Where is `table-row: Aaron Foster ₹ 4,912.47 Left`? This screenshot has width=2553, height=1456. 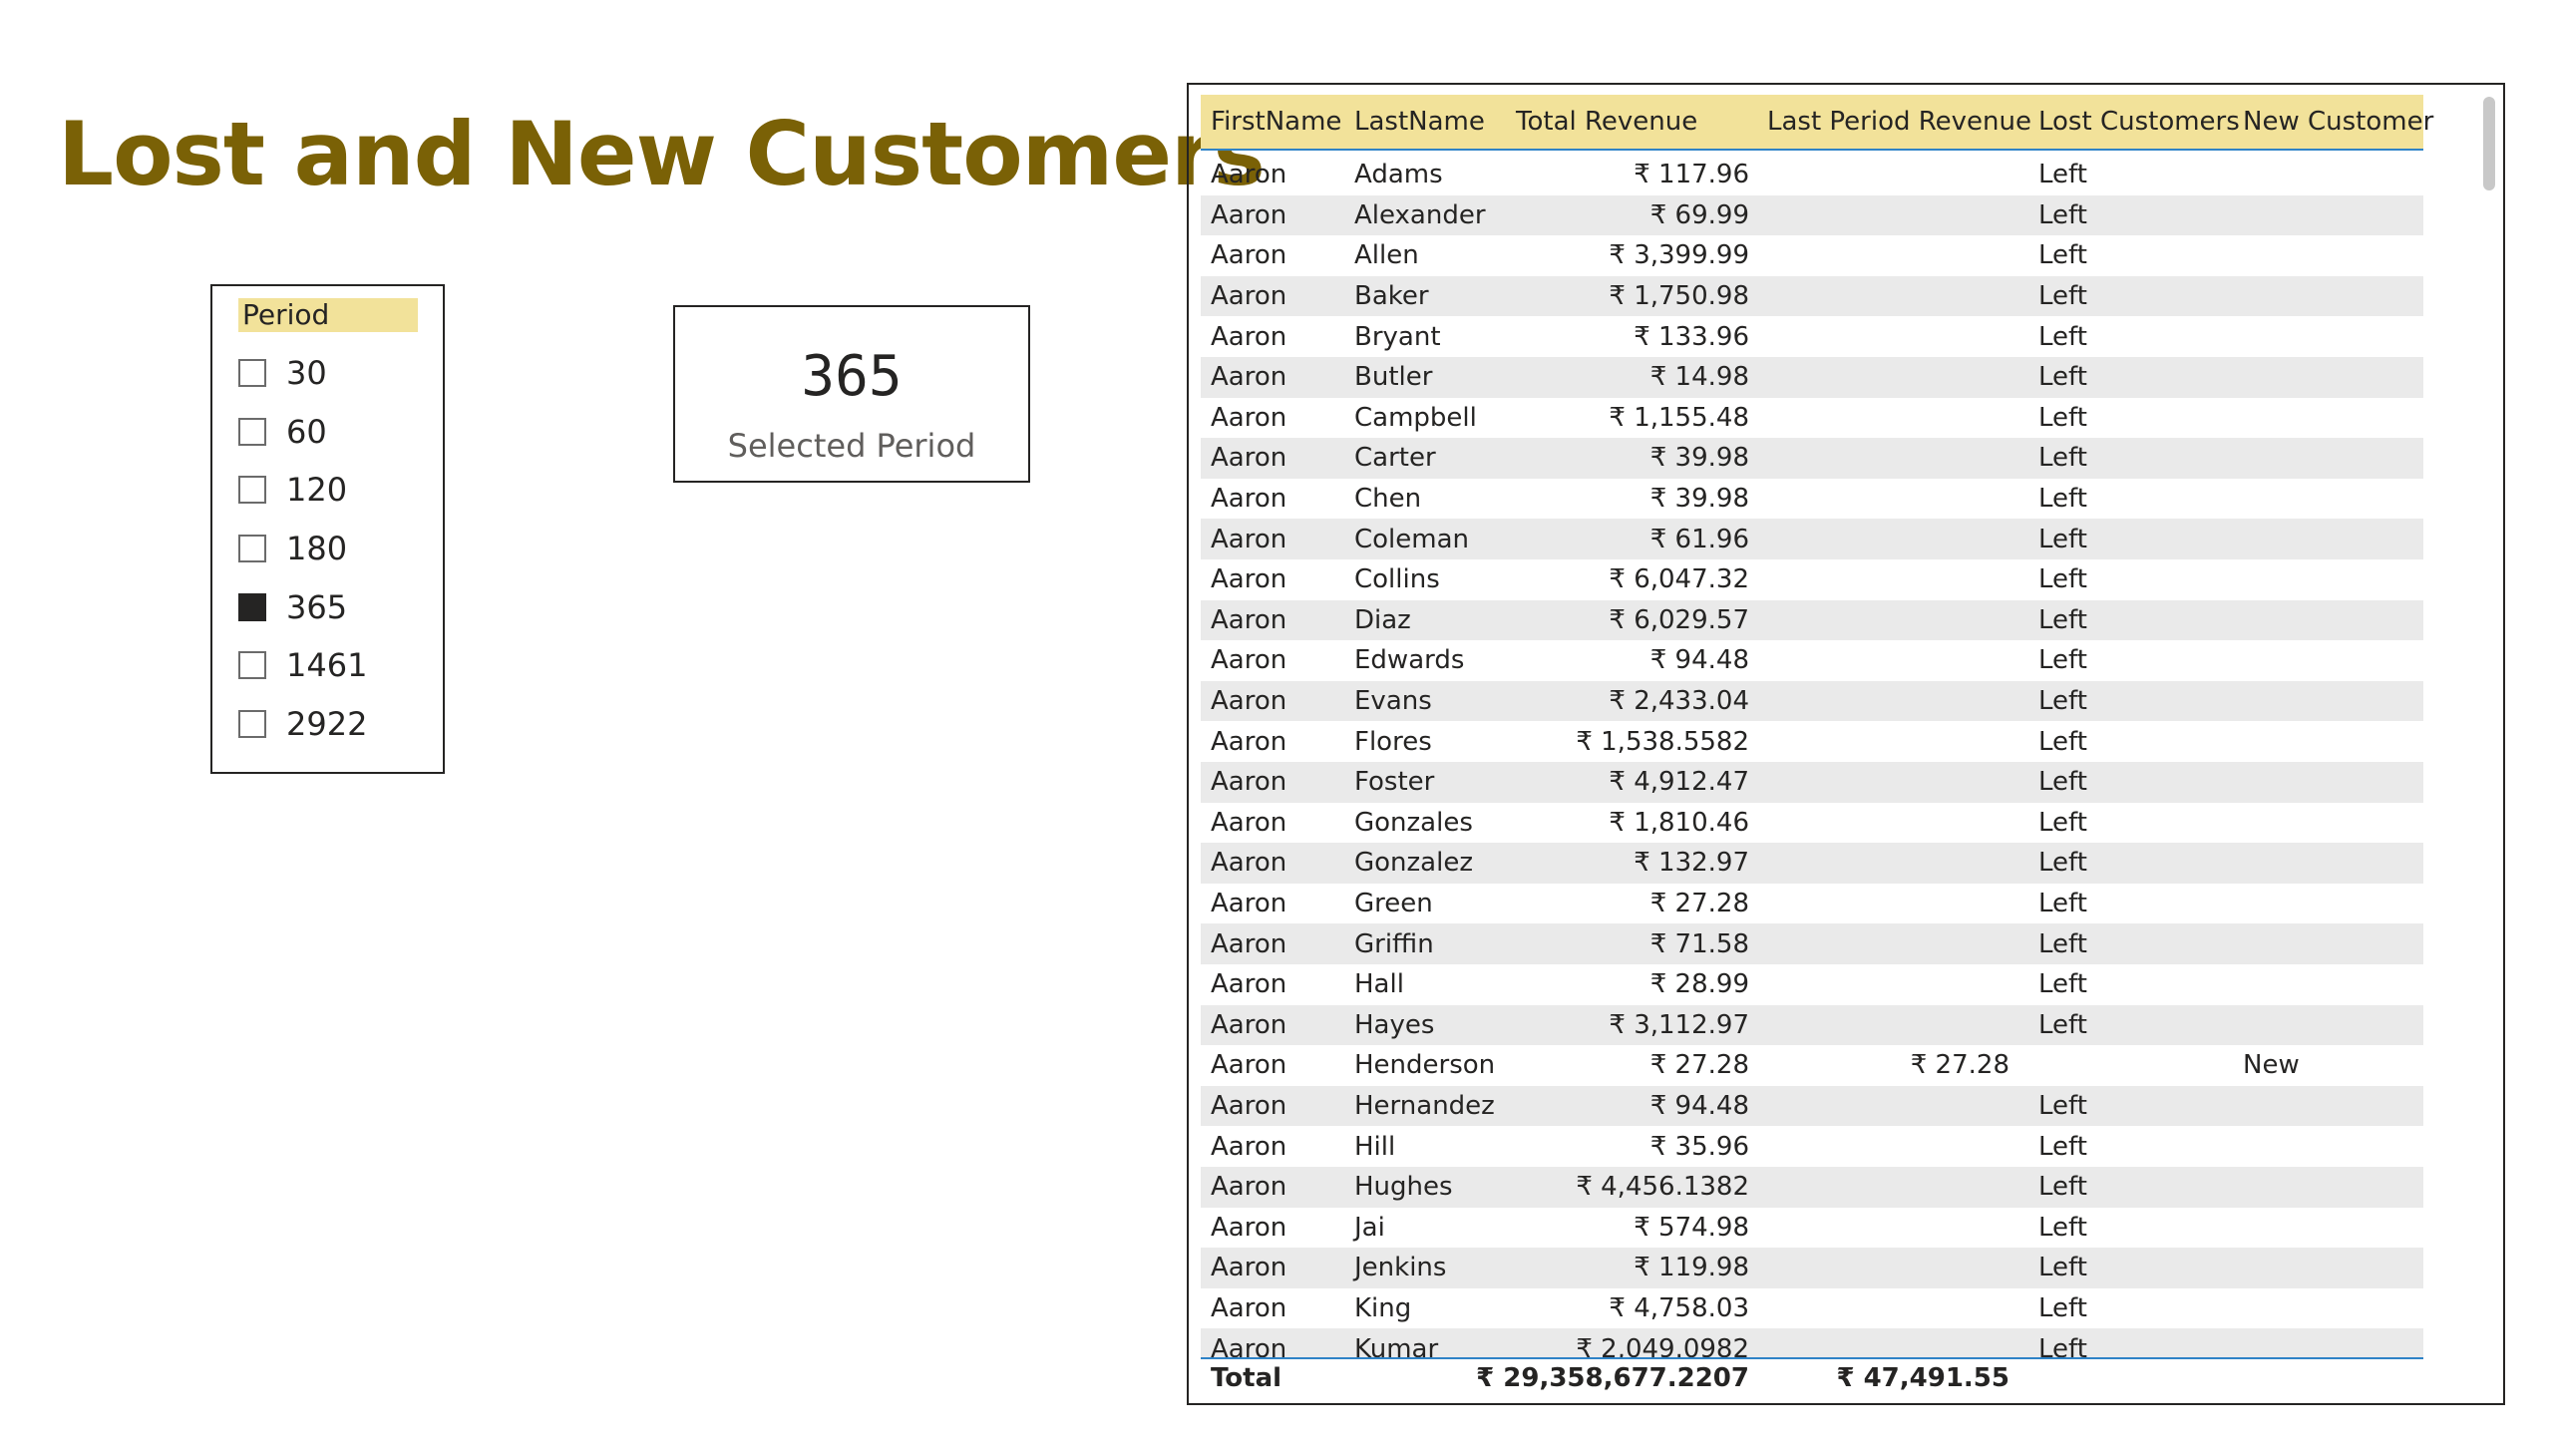
table-row: Aaron Foster ₹ 4,912.47 Left is located at coordinates (1812, 782).